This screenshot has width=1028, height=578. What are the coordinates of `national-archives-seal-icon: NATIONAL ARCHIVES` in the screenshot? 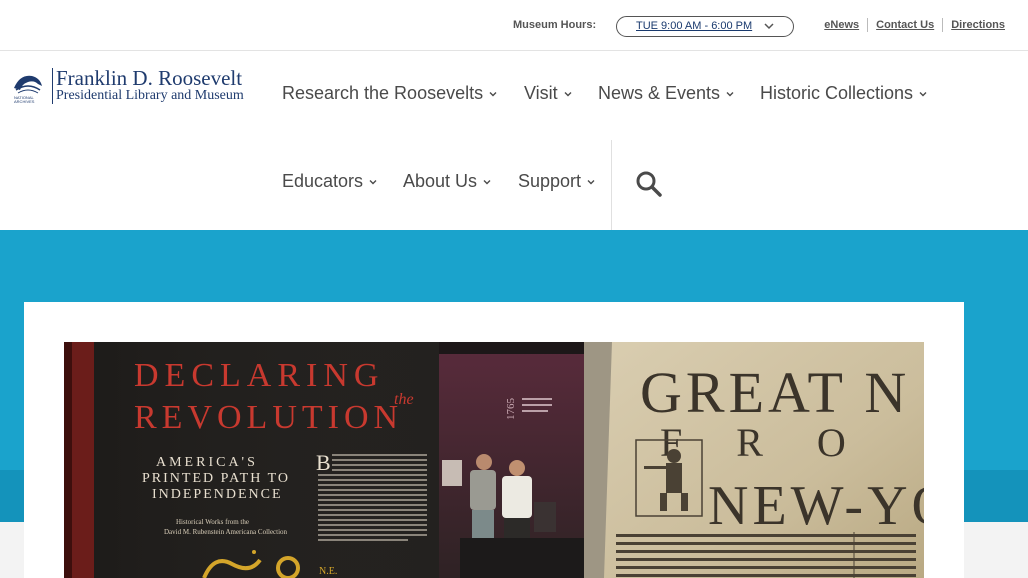 It's located at (28, 89).